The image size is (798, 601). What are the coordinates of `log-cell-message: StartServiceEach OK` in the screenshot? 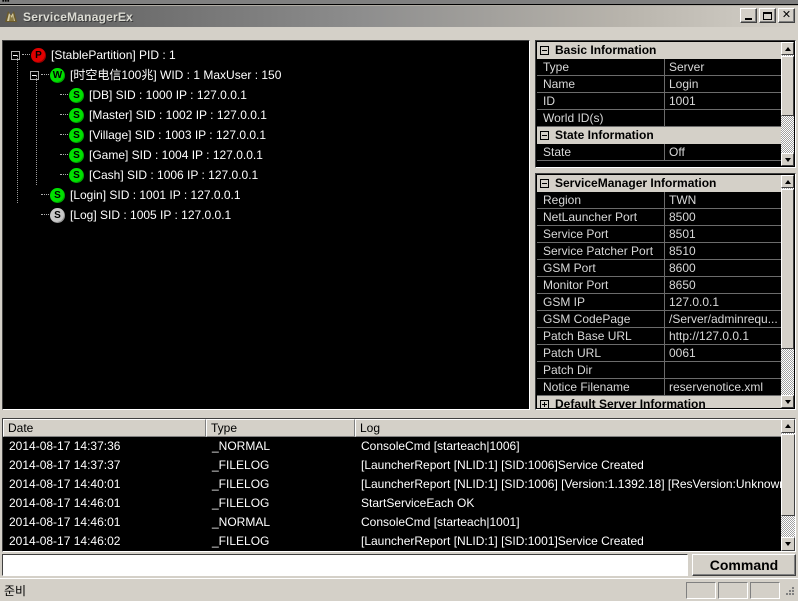 It's located at (418, 503).